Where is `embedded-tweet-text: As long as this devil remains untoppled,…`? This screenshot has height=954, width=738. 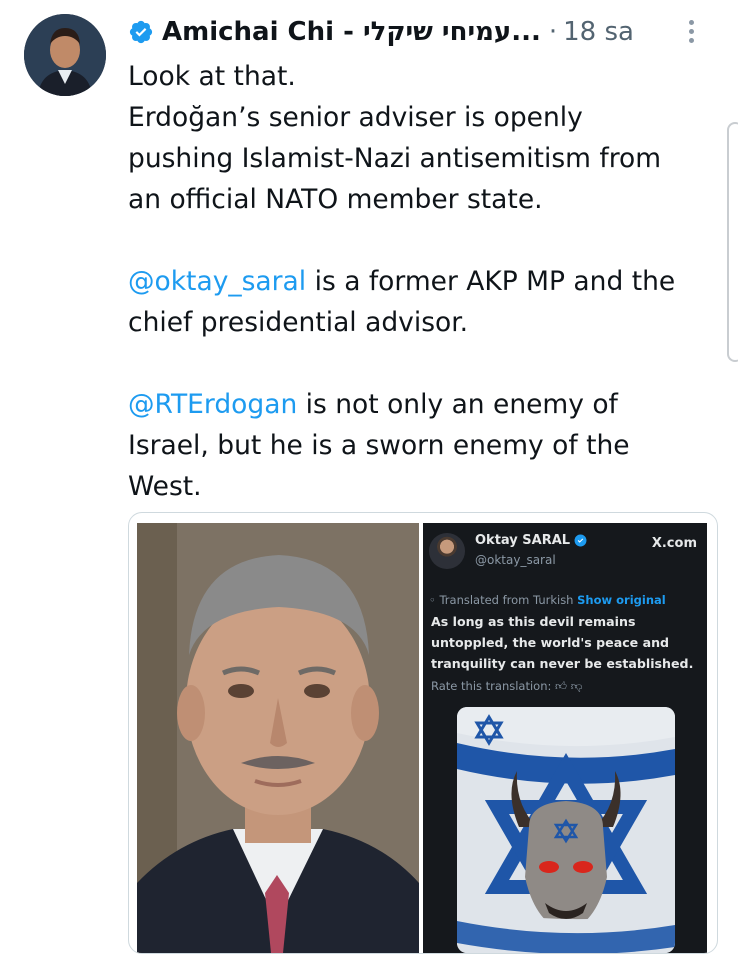
embedded-tweet-text: As long as this devil remains untoppled,… is located at coordinates (567, 642).